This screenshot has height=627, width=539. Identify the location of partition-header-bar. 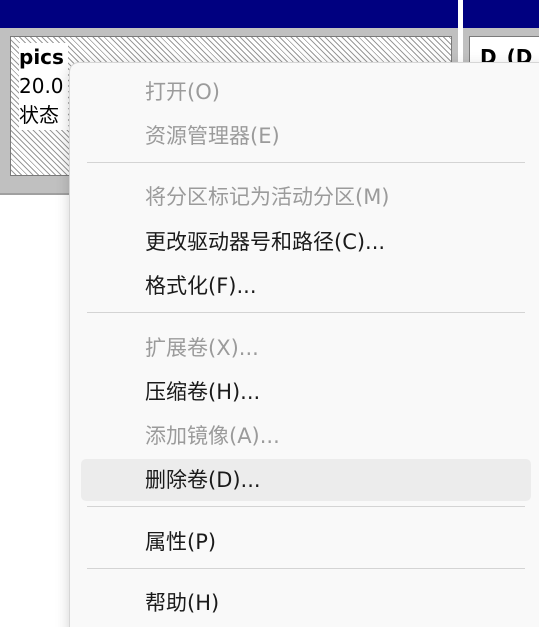
(229, 14).